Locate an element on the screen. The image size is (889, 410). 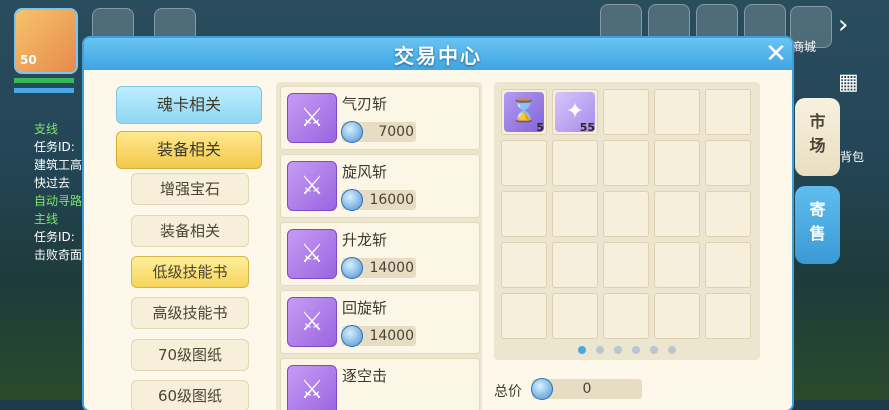
grid-menu-icon: ▦ is located at coordinates (848, 82).